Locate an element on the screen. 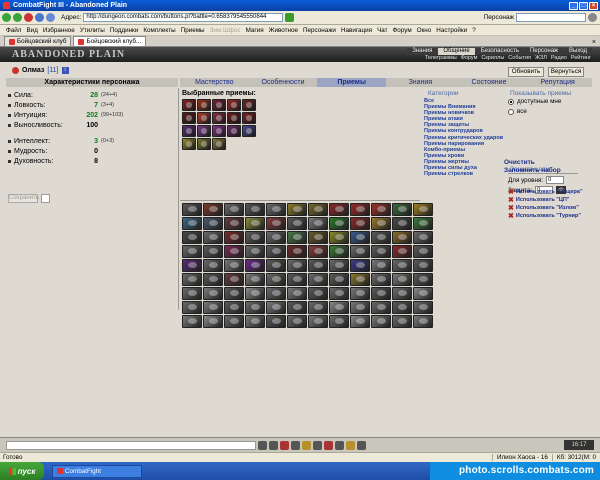 This screenshot has height=480, width=600. subnav-item: ЖЗЛ is located at coordinates (541, 58).